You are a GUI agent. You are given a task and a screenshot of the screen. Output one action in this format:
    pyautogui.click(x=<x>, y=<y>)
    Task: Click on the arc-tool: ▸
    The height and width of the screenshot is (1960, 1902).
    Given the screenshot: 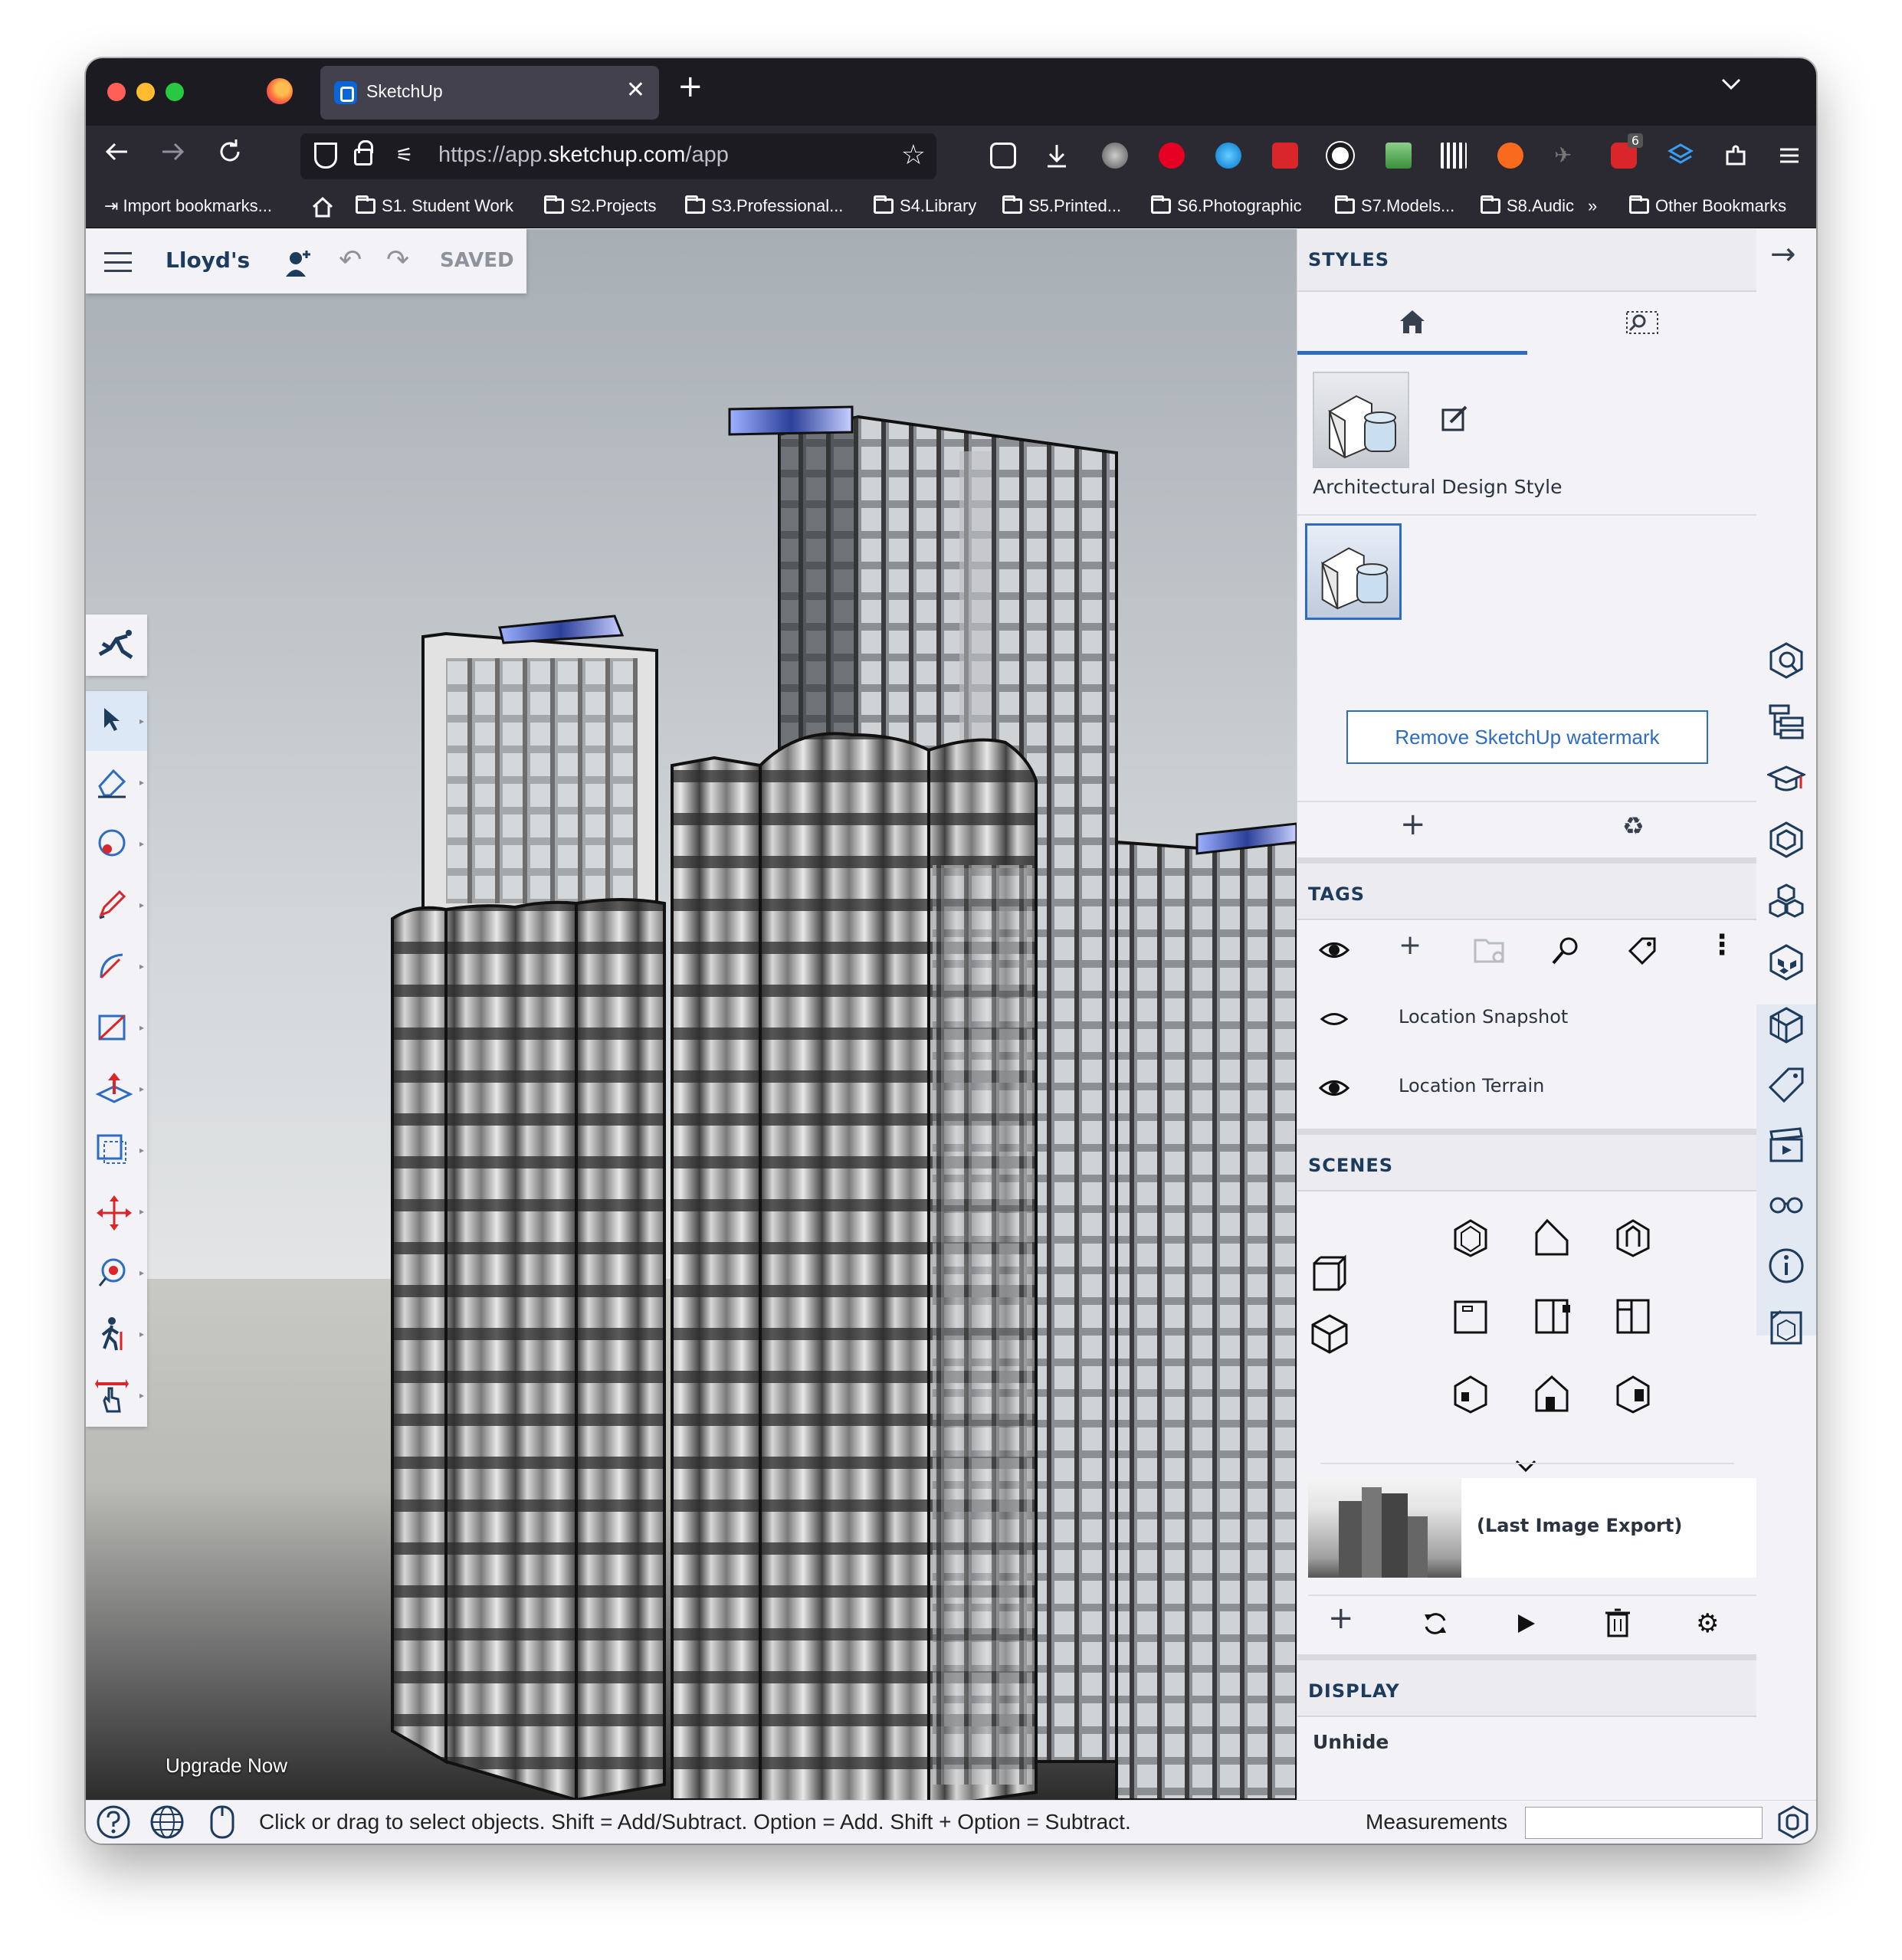 What is the action you would take?
    pyautogui.click(x=116, y=966)
    